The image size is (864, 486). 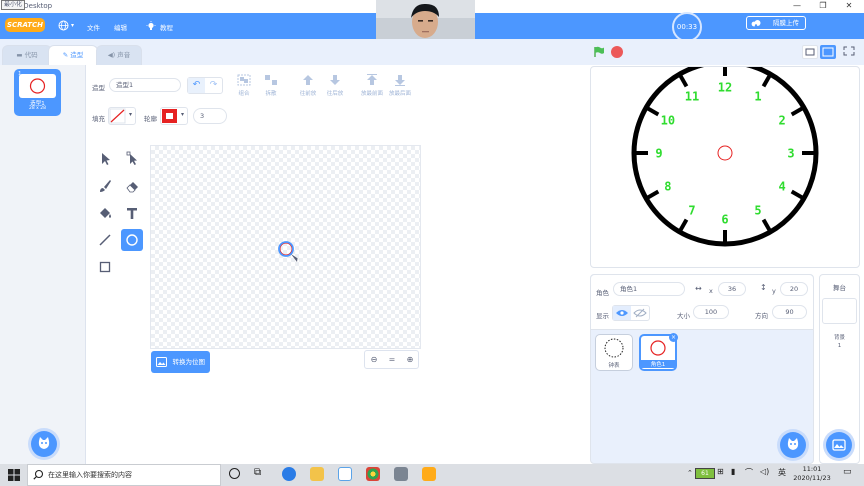 What do you see at coordinates (210, 116) in the screenshot?
I see `outline-width-input: 3` at bounding box center [210, 116].